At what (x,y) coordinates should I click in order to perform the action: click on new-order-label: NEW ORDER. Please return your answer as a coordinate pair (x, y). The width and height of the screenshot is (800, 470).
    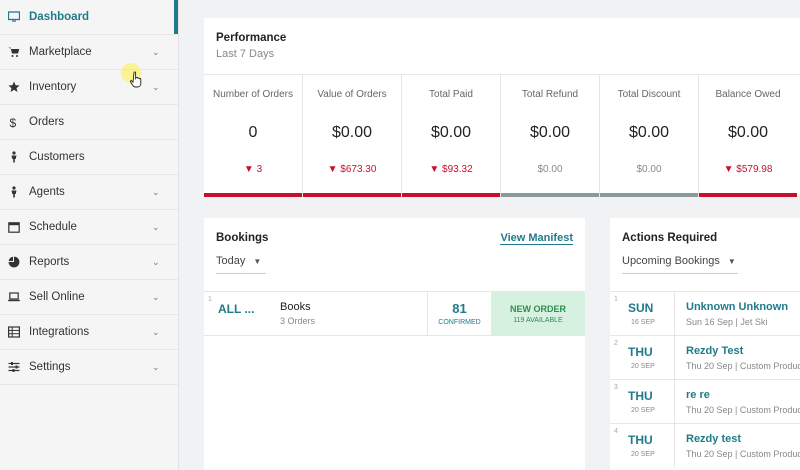
    Looking at the image, I should click on (538, 309).